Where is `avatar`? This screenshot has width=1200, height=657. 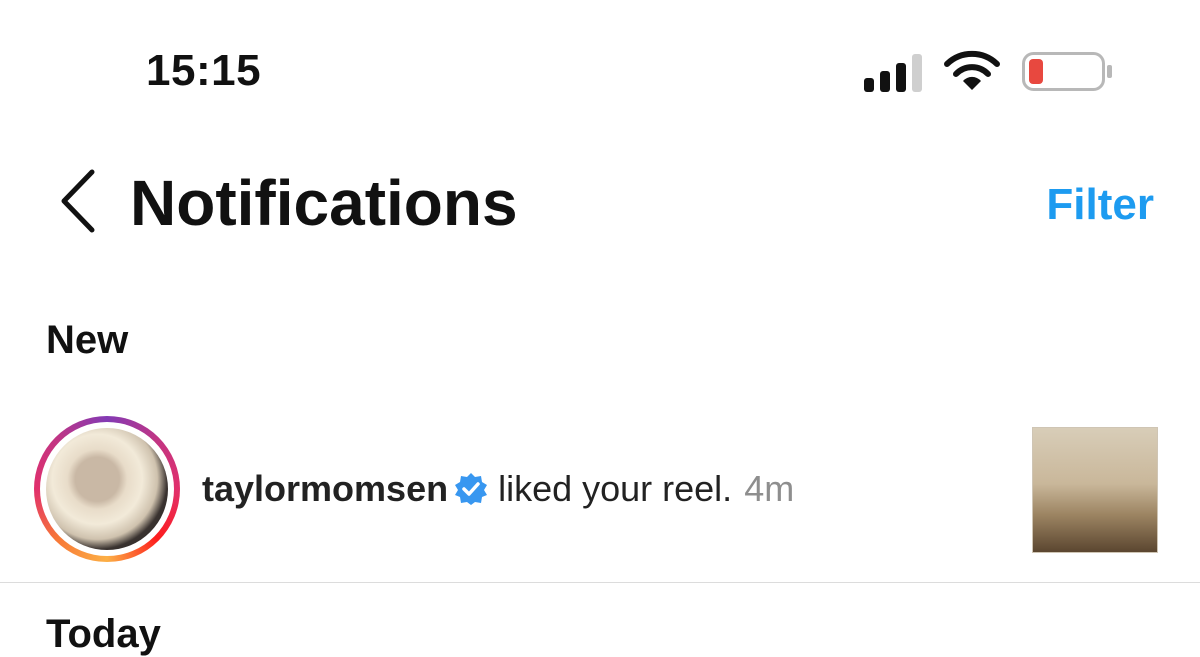
avatar is located at coordinates (107, 489).